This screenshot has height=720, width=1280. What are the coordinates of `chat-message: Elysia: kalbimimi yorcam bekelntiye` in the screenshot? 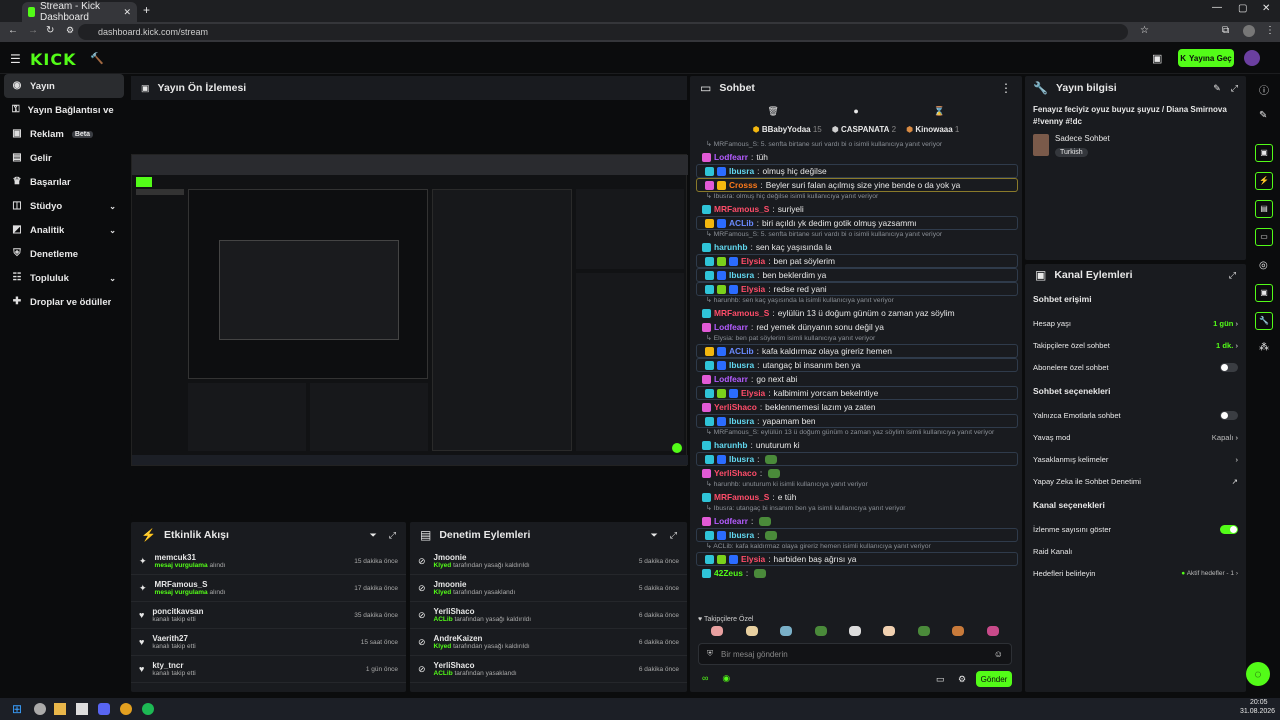 It's located at (857, 393).